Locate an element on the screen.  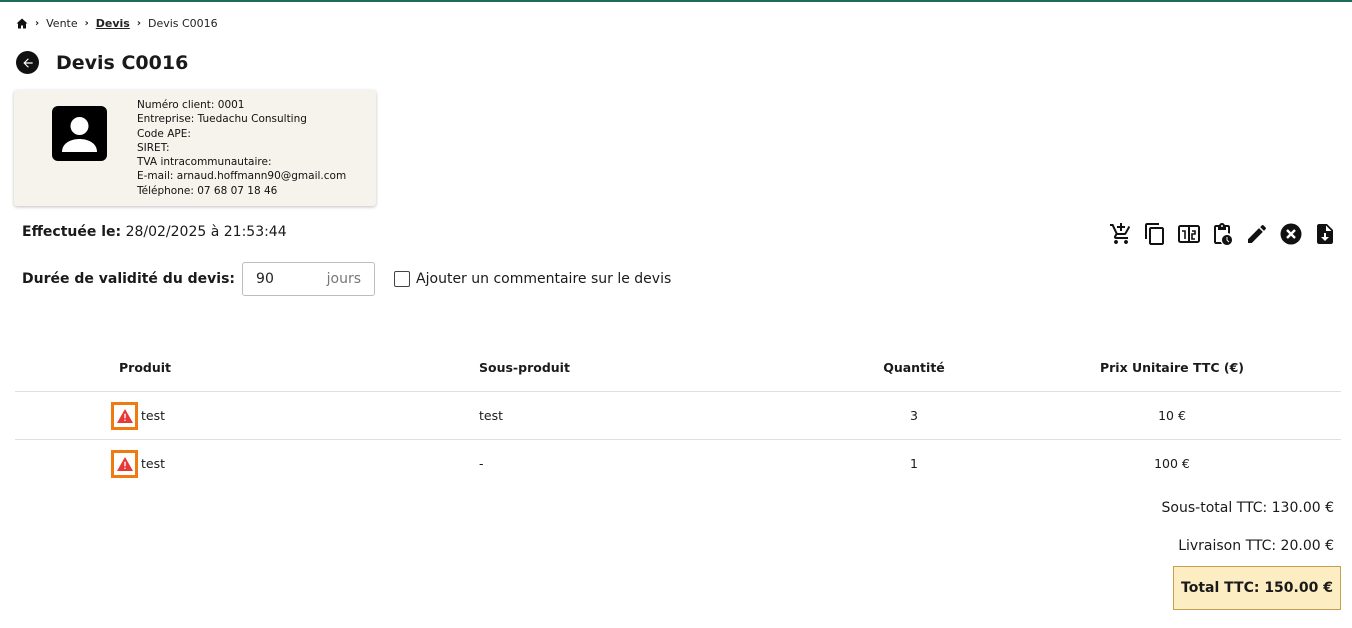
title-row: Devis C0016 is located at coordinates (102, 62).